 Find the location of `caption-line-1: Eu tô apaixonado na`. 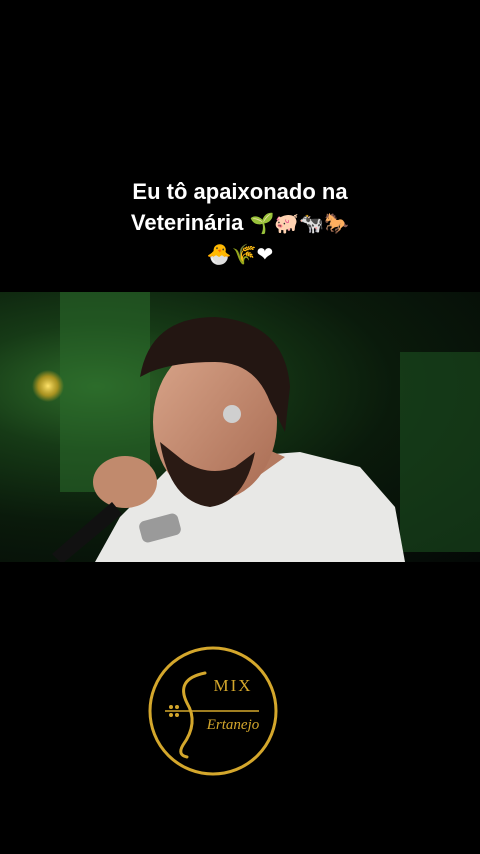

caption-line-1: Eu tô apaixonado na is located at coordinates (240, 191).